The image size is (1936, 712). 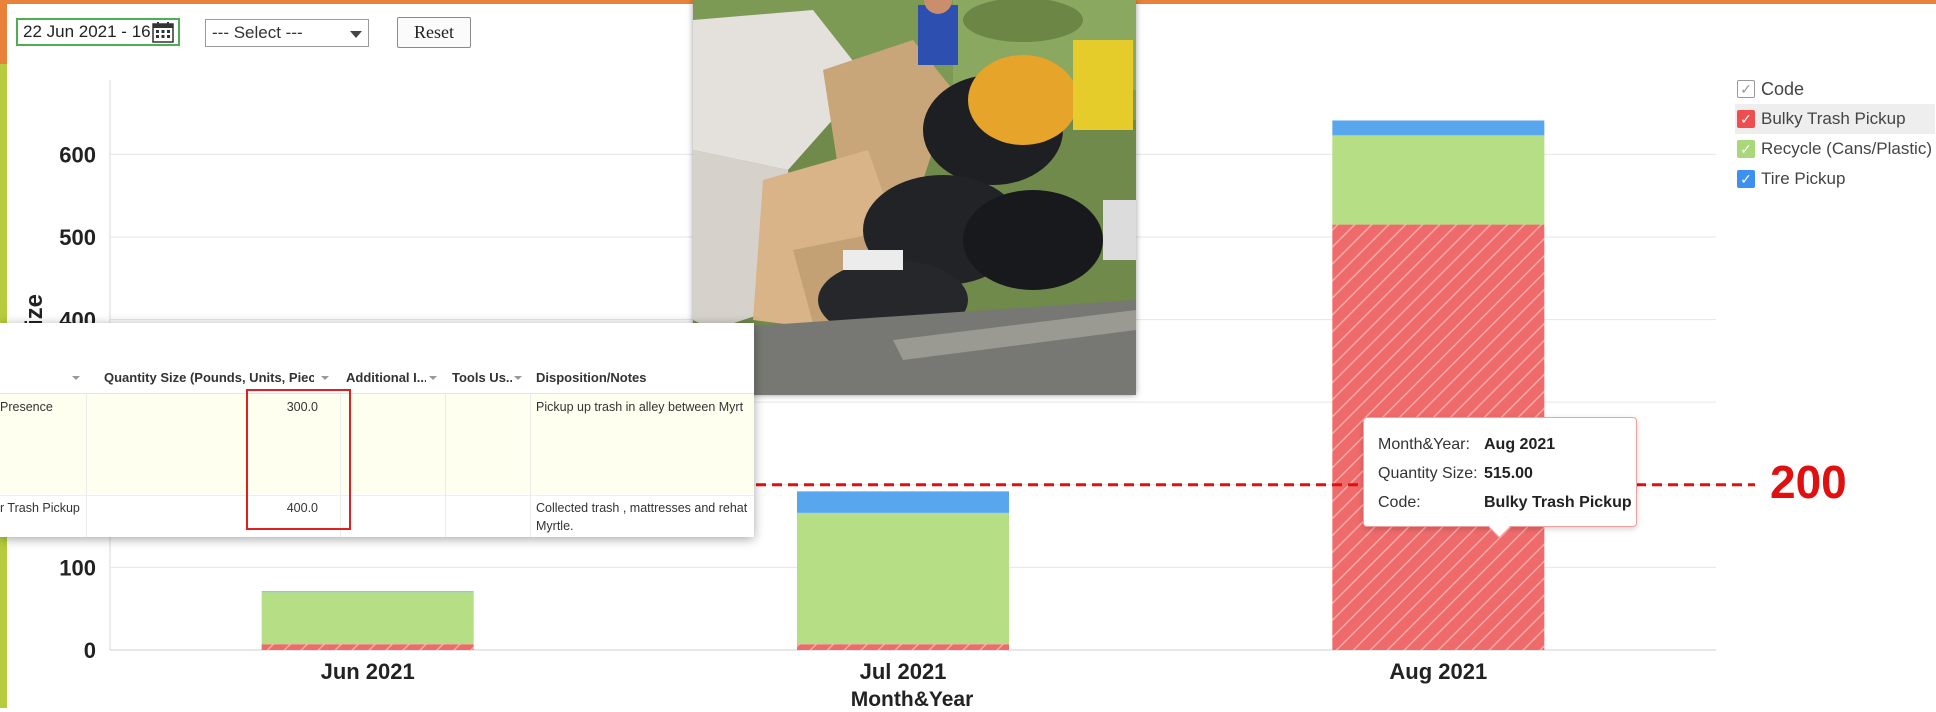 What do you see at coordinates (1424, 444) in the screenshot?
I see `tooltip-key: Month&Year:` at bounding box center [1424, 444].